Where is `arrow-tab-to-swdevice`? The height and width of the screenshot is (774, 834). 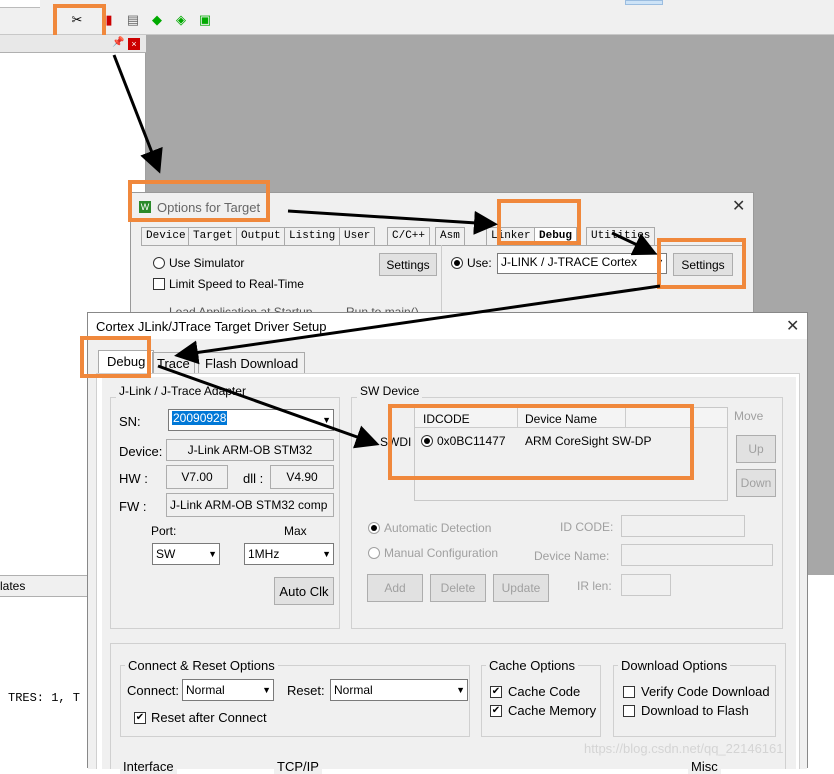 arrow-tab-to-swdevice is located at coordinates (268, 406).